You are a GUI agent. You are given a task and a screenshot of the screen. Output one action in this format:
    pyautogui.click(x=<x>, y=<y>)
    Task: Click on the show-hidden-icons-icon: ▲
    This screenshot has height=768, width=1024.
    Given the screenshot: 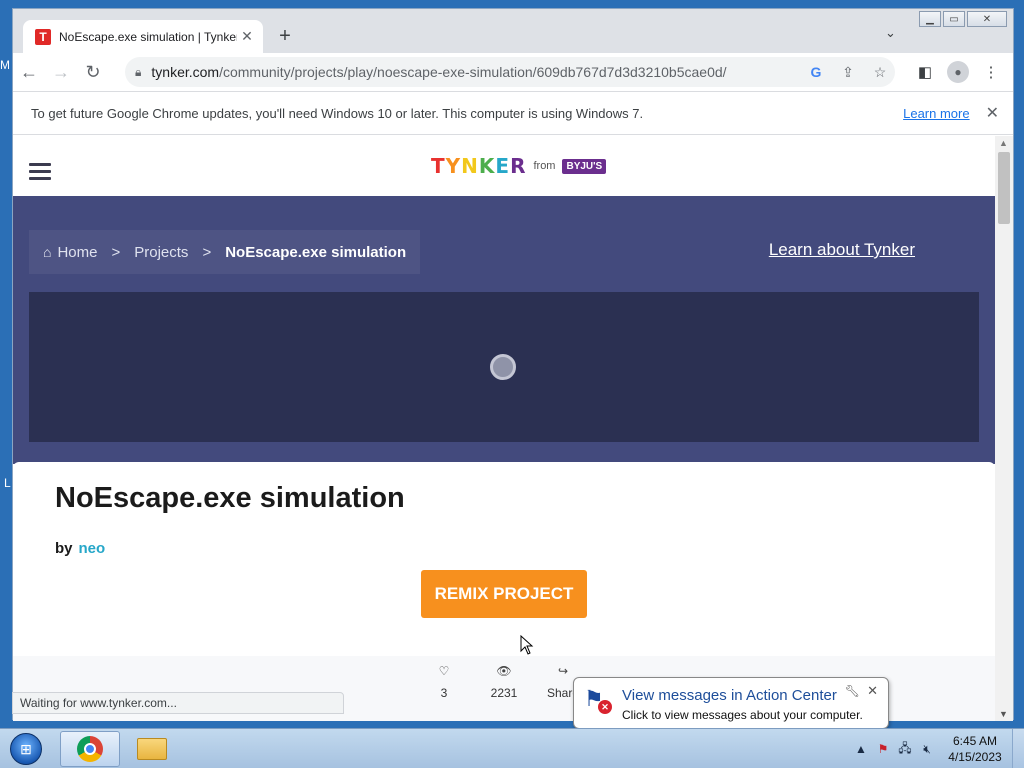 What is the action you would take?
    pyautogui.click(x=861, y=749)
    